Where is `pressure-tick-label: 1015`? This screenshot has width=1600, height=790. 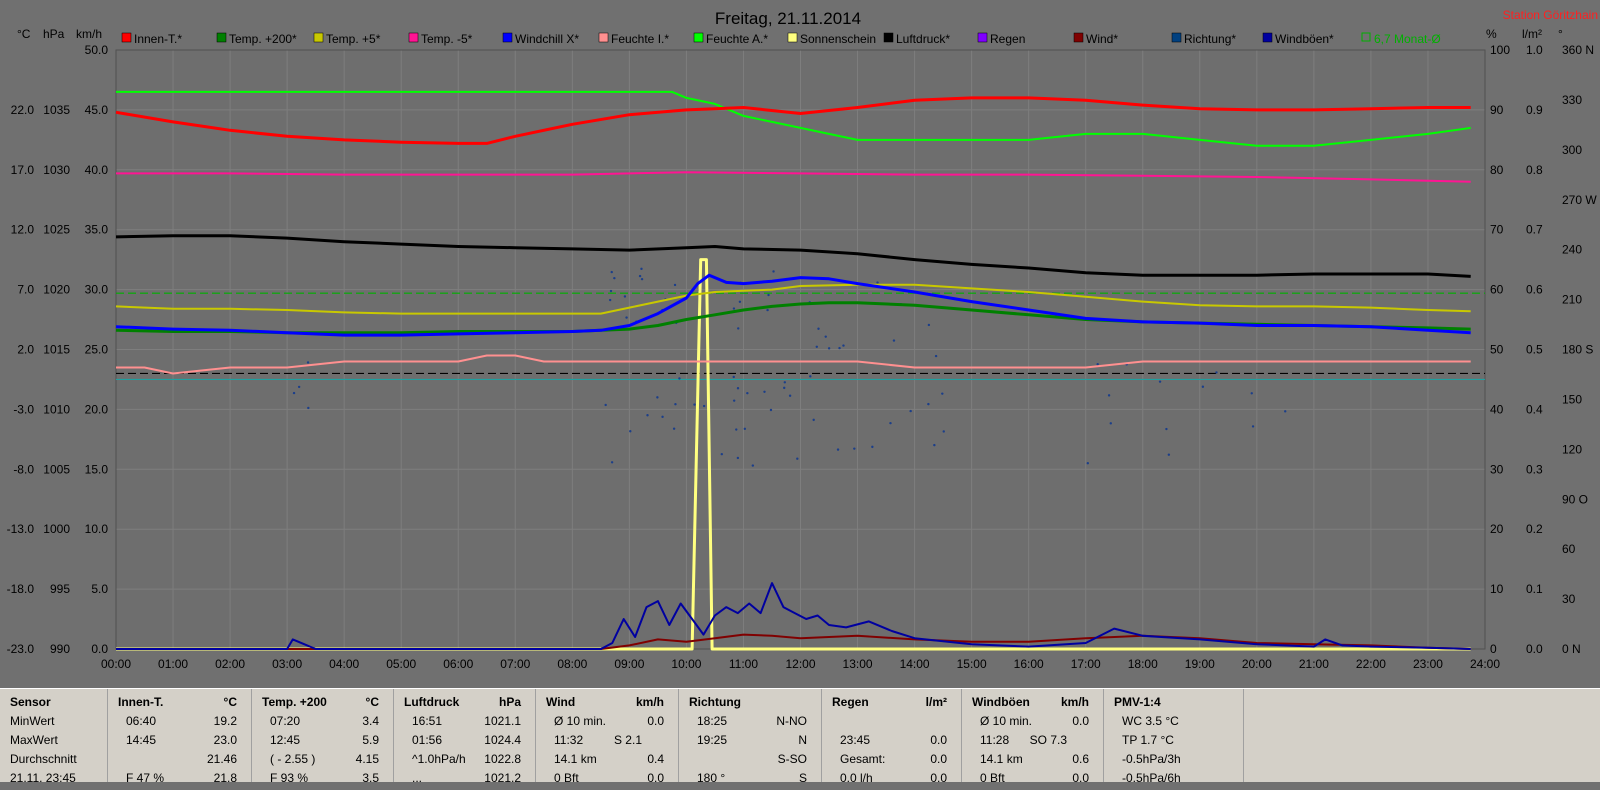
pressure-tick-label: 1015 is located at coordinates (56, 350).